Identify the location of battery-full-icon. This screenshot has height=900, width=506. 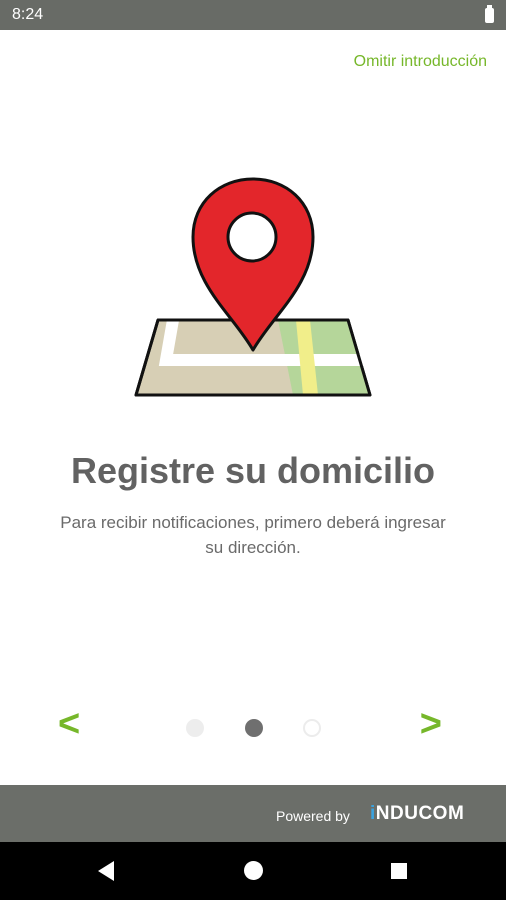
(489, 14).